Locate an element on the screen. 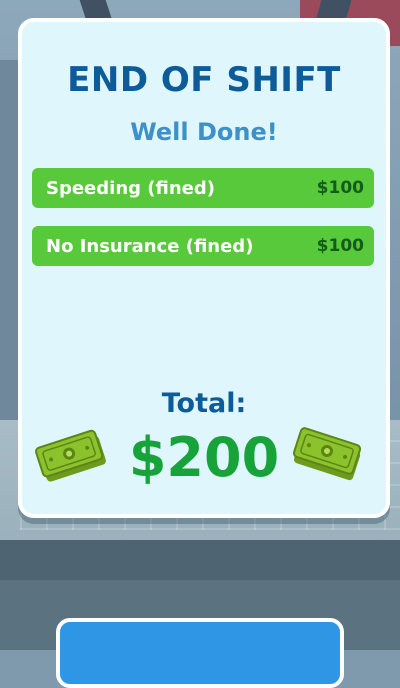 Image resolution: width=400 pixels, height=688 pixels. panel-title: END OF SHIFT is located at coordinates (204, 80).